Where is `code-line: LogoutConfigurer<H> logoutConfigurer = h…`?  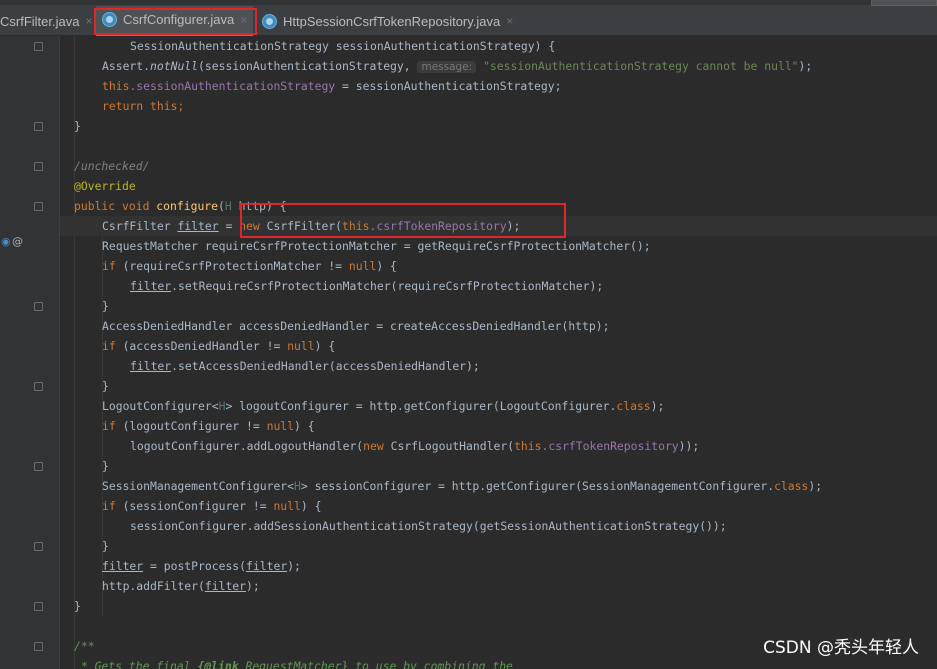 code-line: LogoutConfigurer<H> logoutConfigurer = h… is located at coordinates (383, 406).